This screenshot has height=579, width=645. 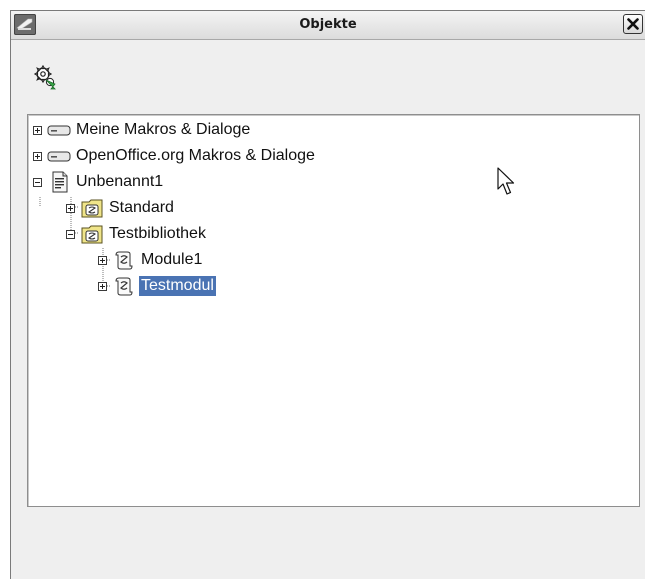 I want to click on tree-node-label: Testbibliothek, so click(x=157, y=234).